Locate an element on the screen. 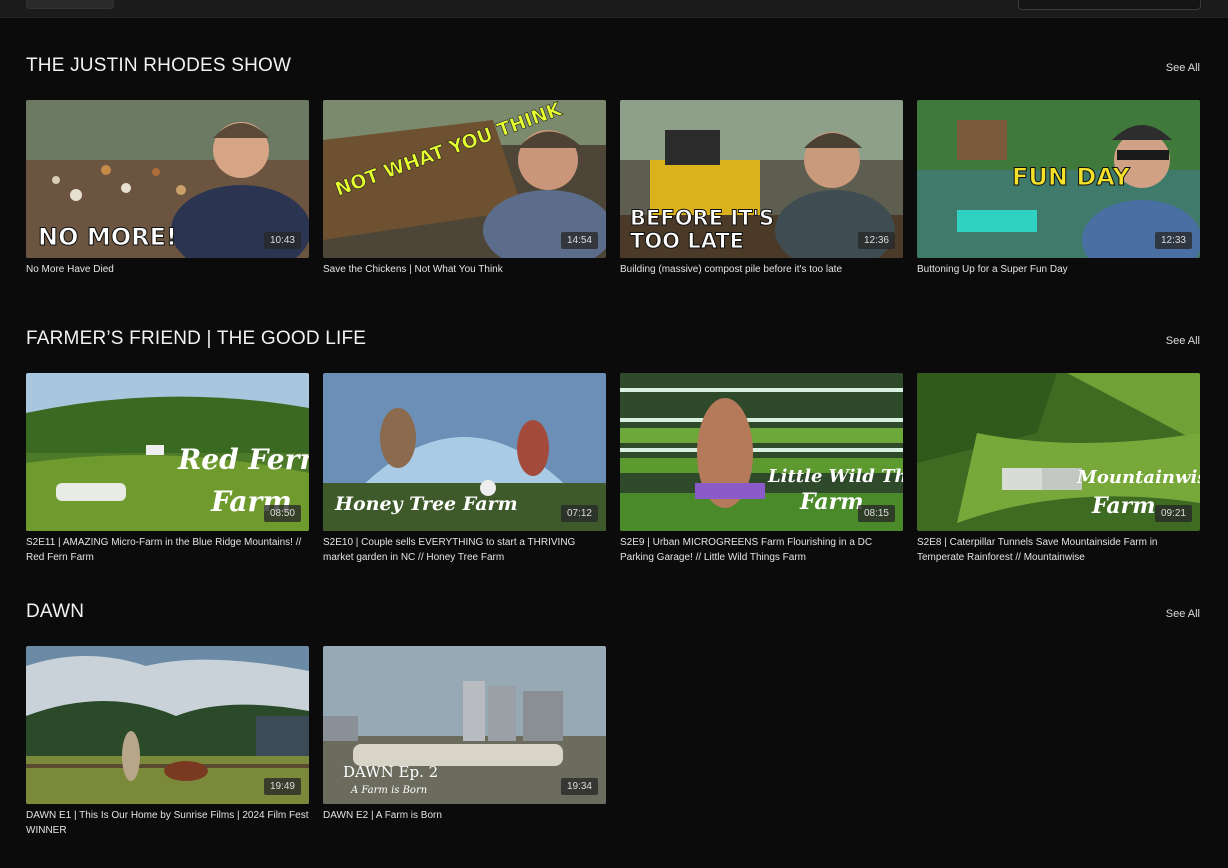 Image resolution: width=1228 pixels, height=868 pixels. video-title: DAWN E2 | A Farm is Born is located at coordinates (464, 815).